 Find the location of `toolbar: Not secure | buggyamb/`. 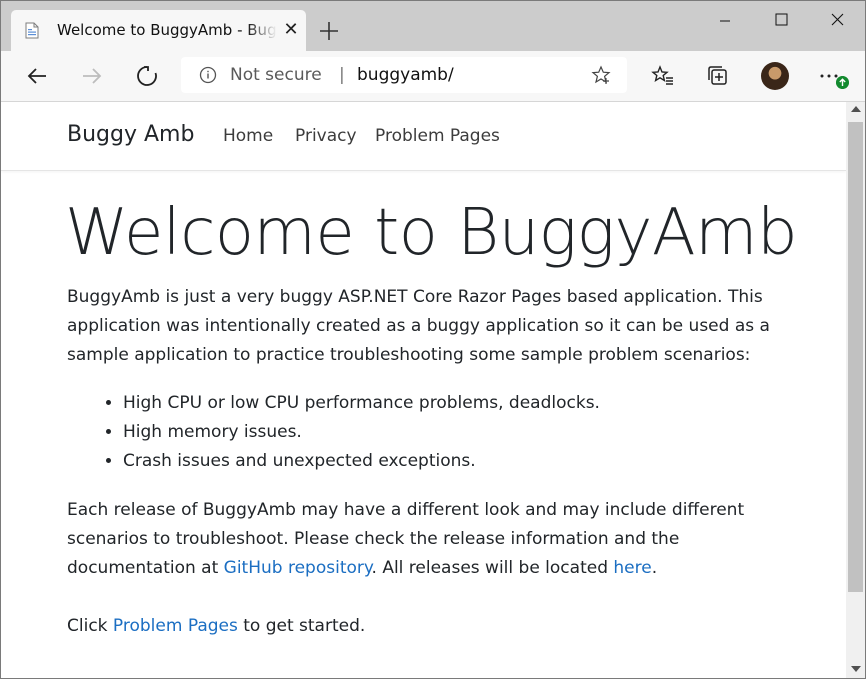

toolbar: Not secure | buggyamb/ is located at coordinates (433, 76).